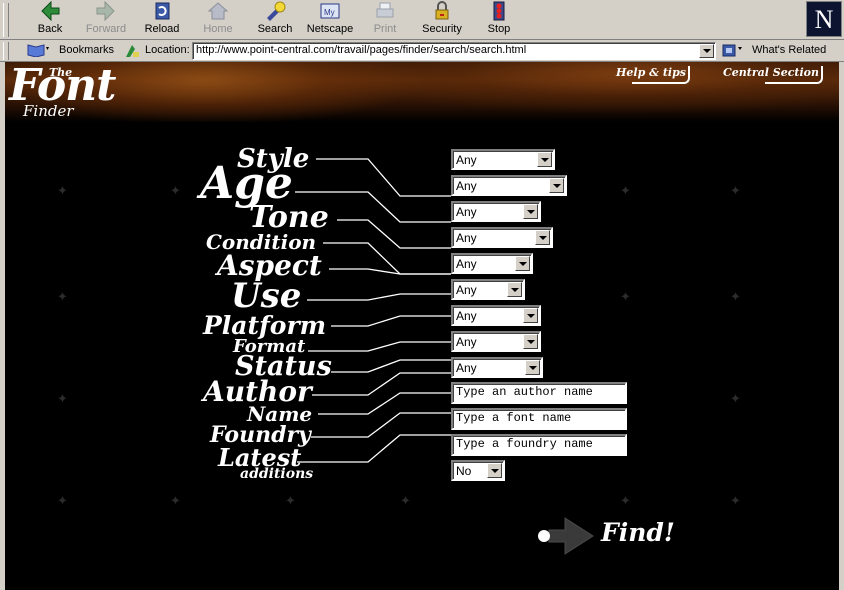 The width and height of the screenshot is (844, 590). Describe the element at coordinates (566, 536) in the screenshot. I see `find-arrow-icon` at that location.